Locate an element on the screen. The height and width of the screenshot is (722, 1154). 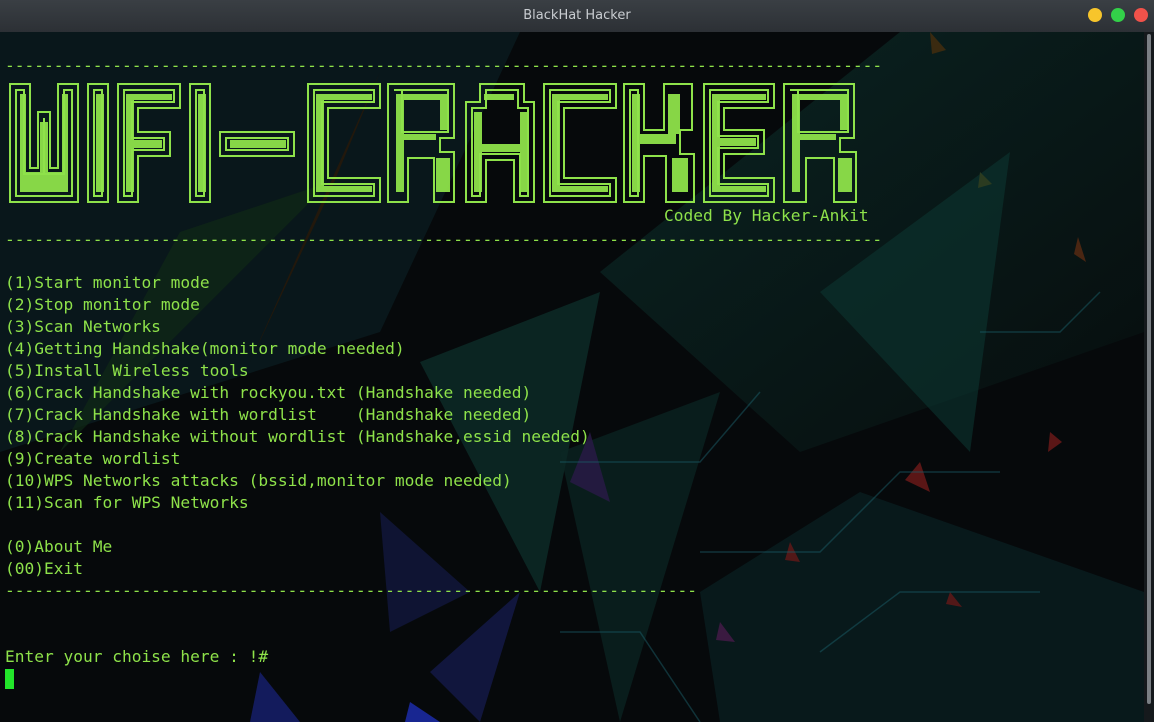
menu-item: (11)Scan for WPS Networks is located at coordinates (127, 502).